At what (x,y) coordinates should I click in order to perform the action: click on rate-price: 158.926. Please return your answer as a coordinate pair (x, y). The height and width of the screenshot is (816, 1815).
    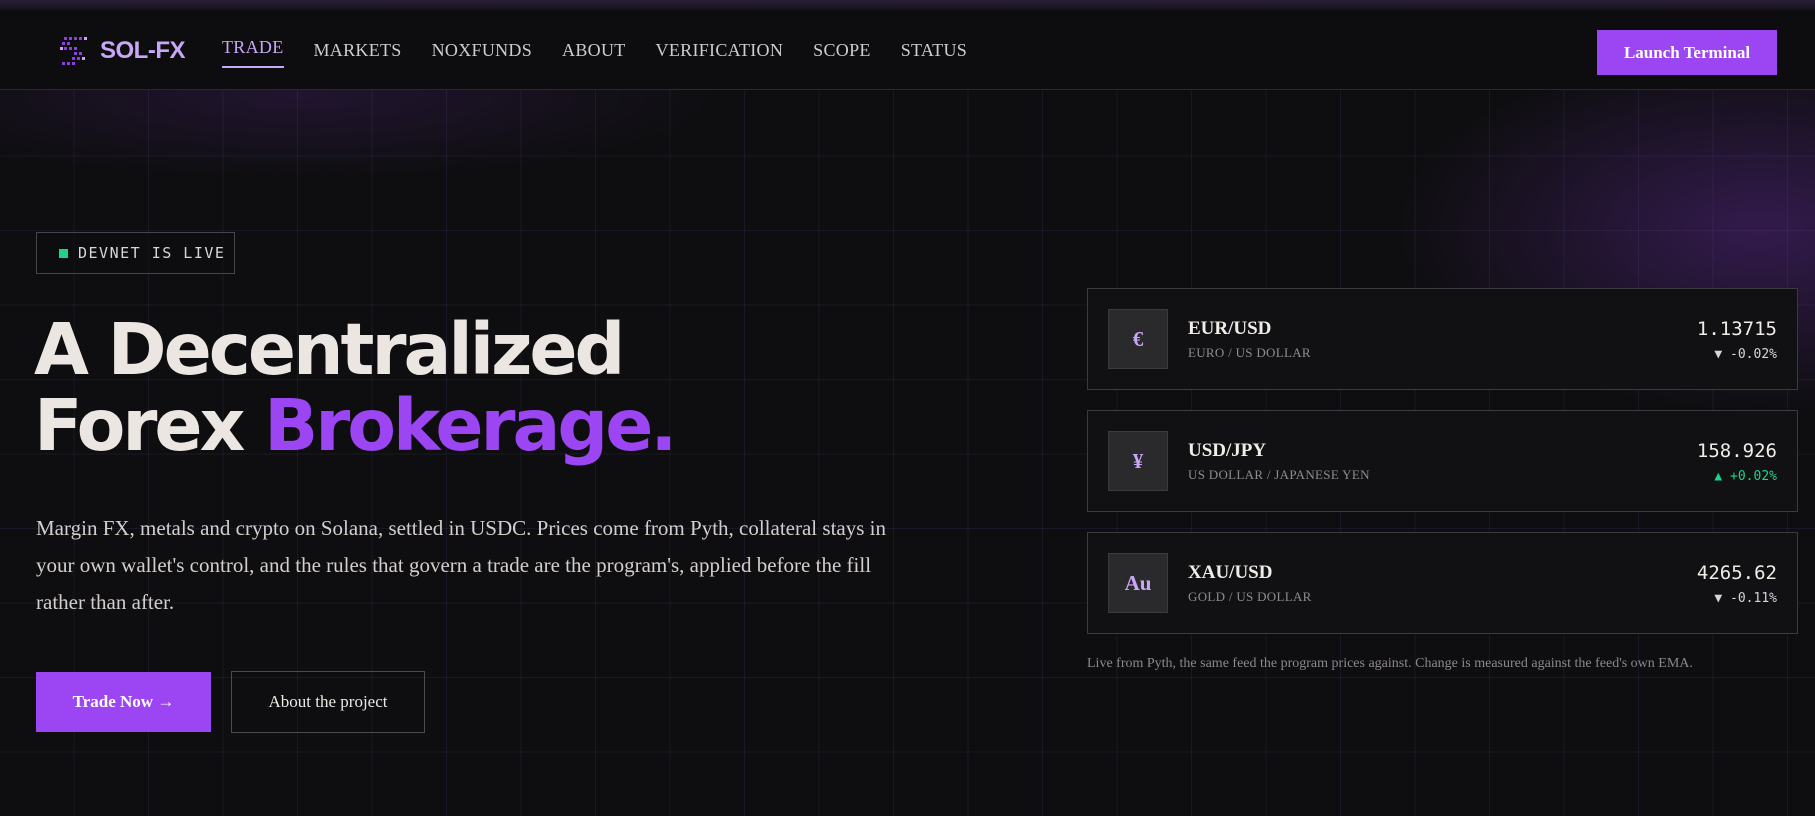
    Looking at the image, I should click on (1736, 451).